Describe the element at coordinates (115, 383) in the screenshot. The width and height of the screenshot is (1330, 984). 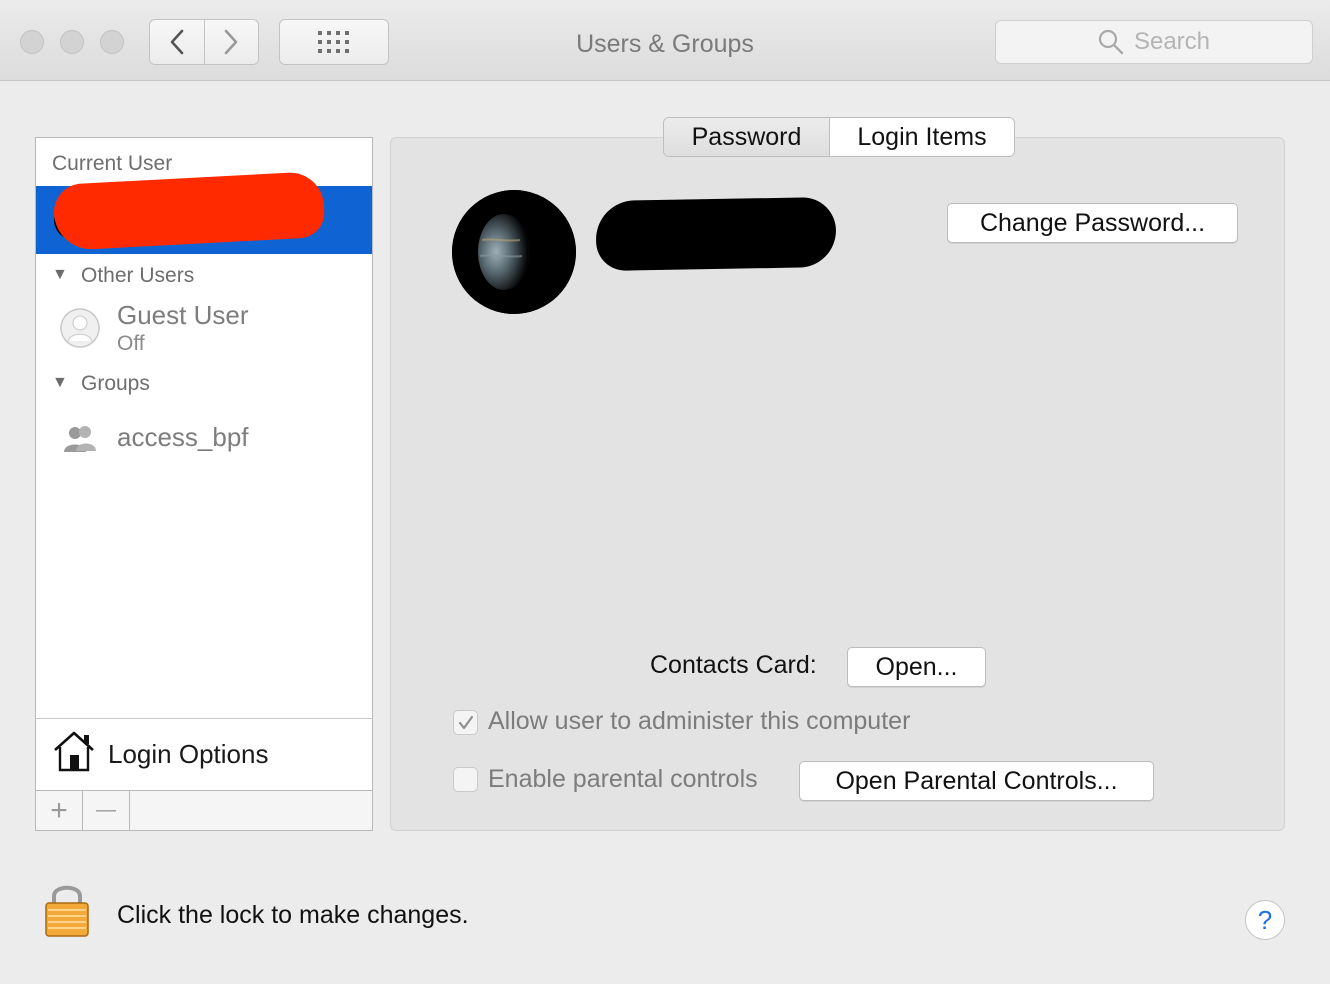
I see `groups-heading: Groups` at that location.